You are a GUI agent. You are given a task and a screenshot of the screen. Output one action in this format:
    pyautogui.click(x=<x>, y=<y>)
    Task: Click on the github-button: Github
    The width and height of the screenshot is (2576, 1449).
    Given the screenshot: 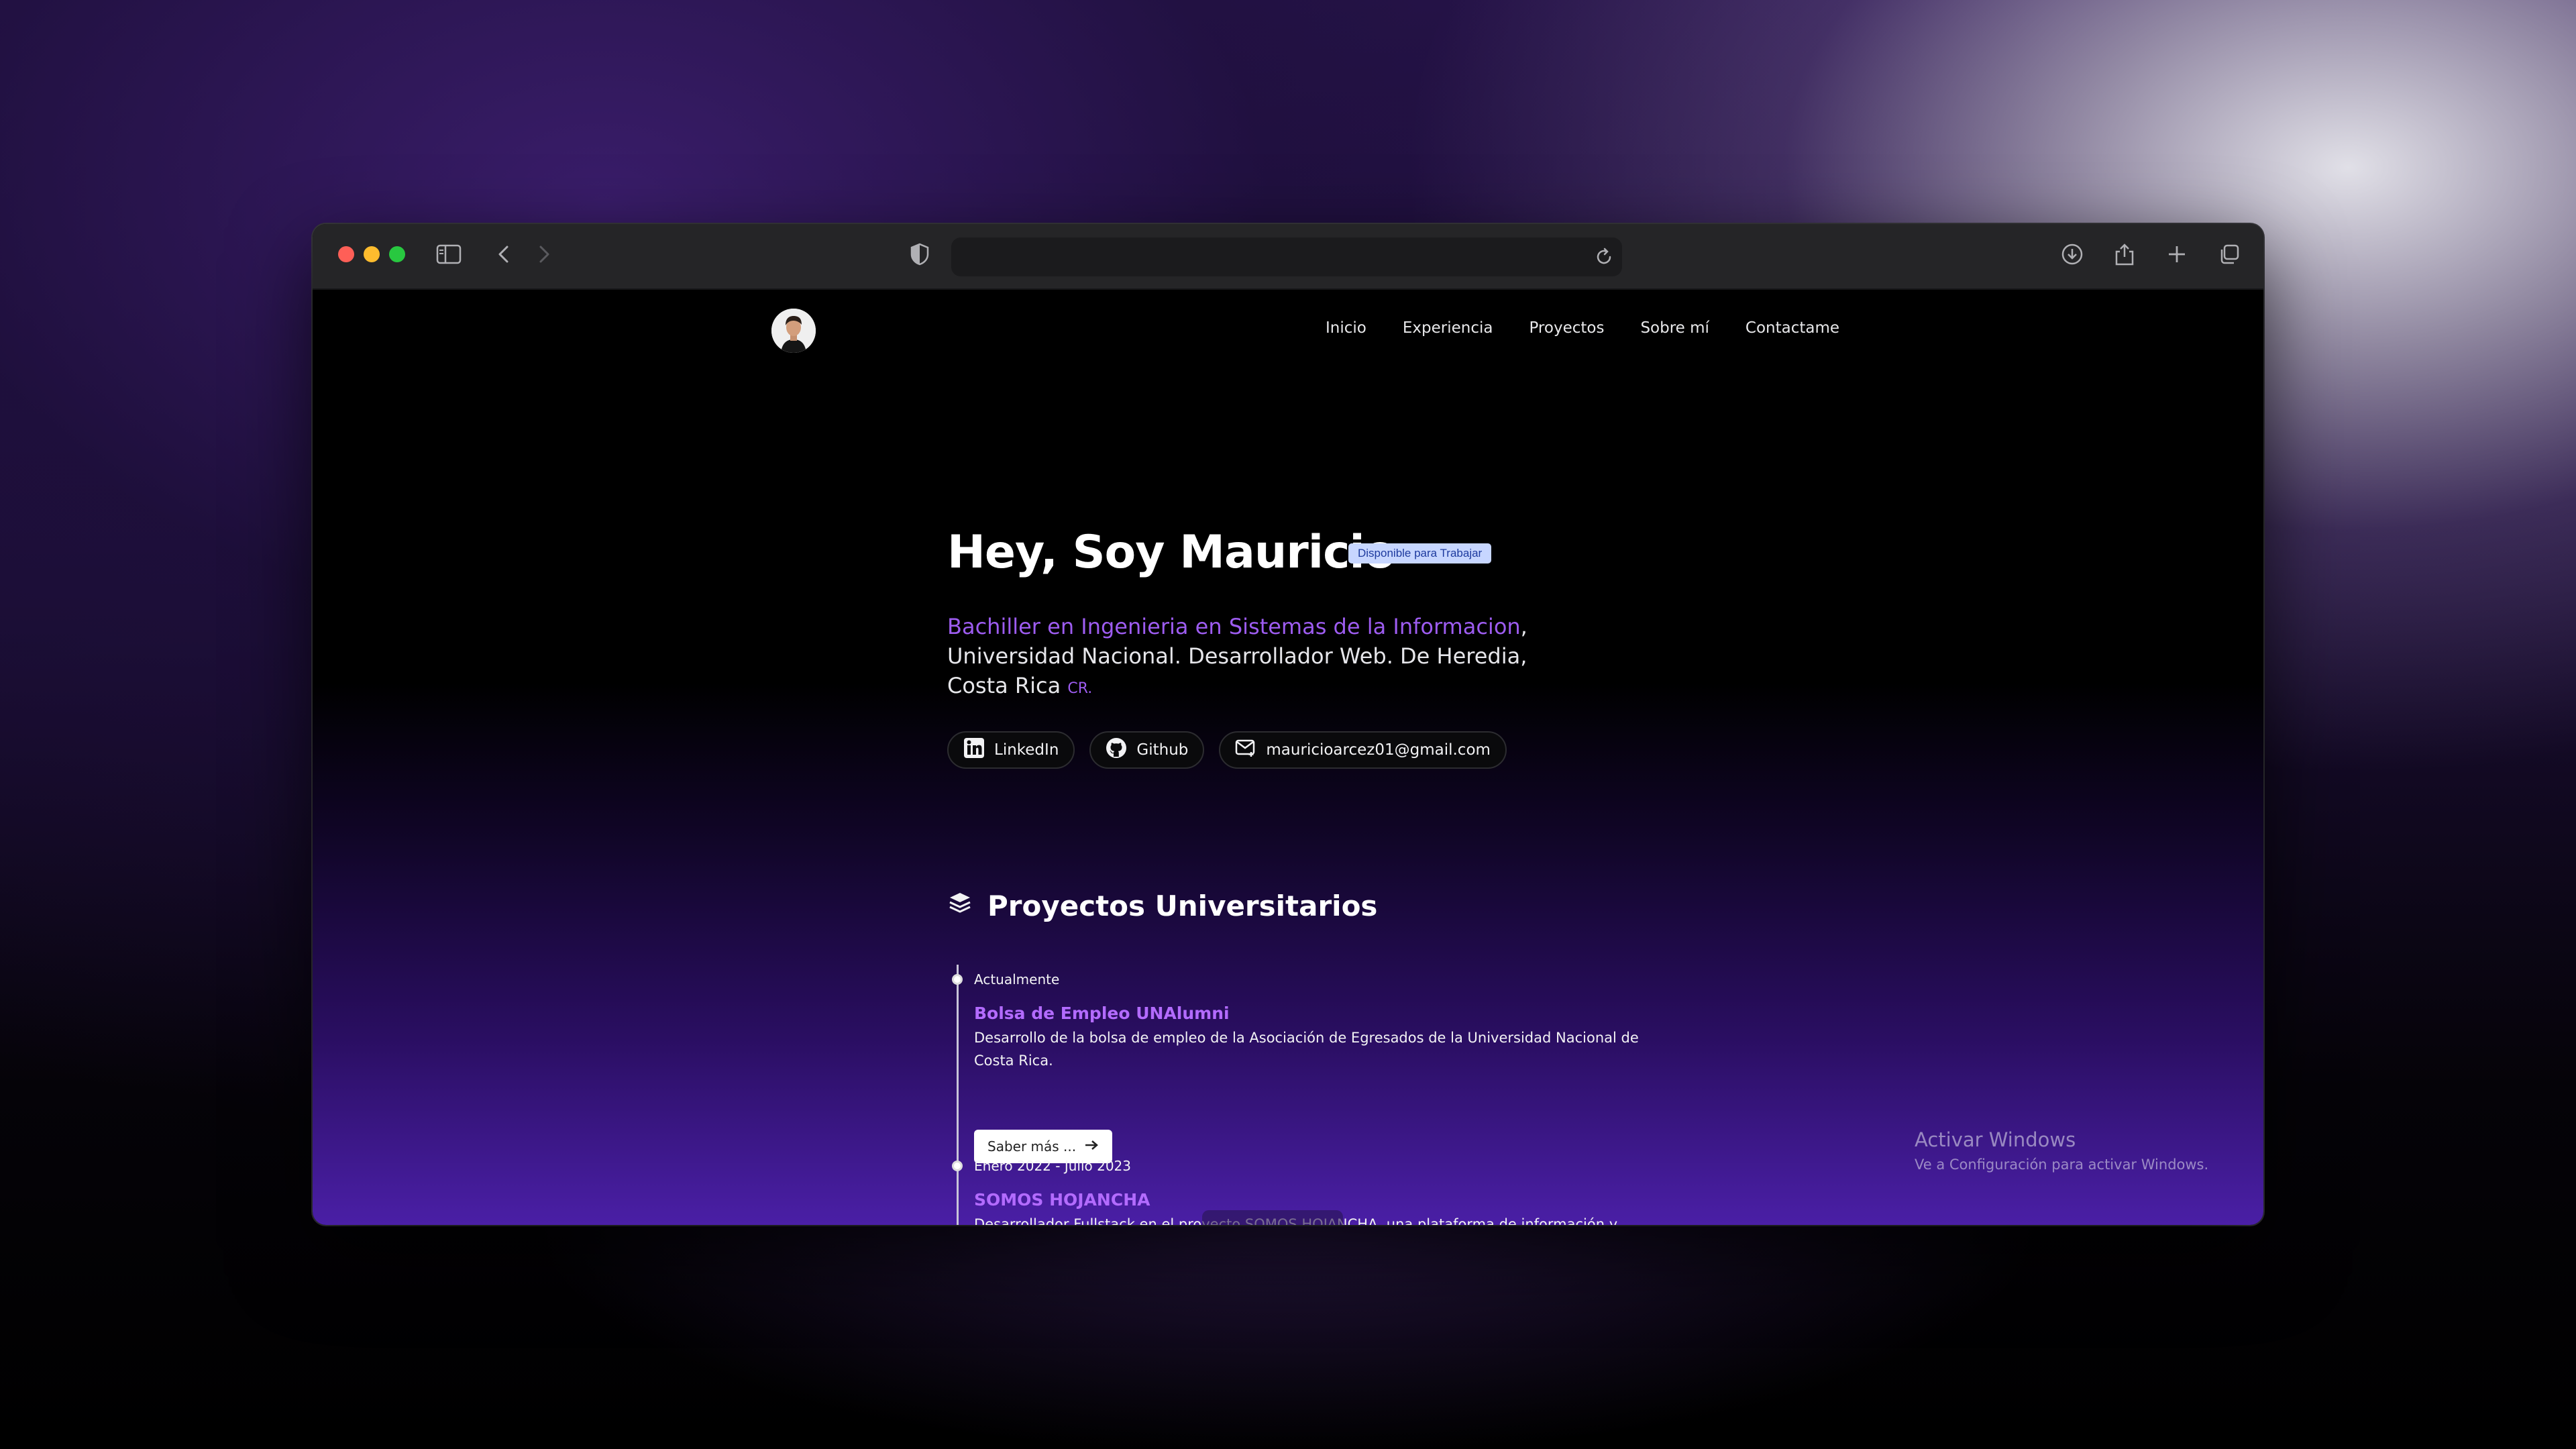 What is the action you would take?
    pyautogui.click(x=1147, y=750)
    